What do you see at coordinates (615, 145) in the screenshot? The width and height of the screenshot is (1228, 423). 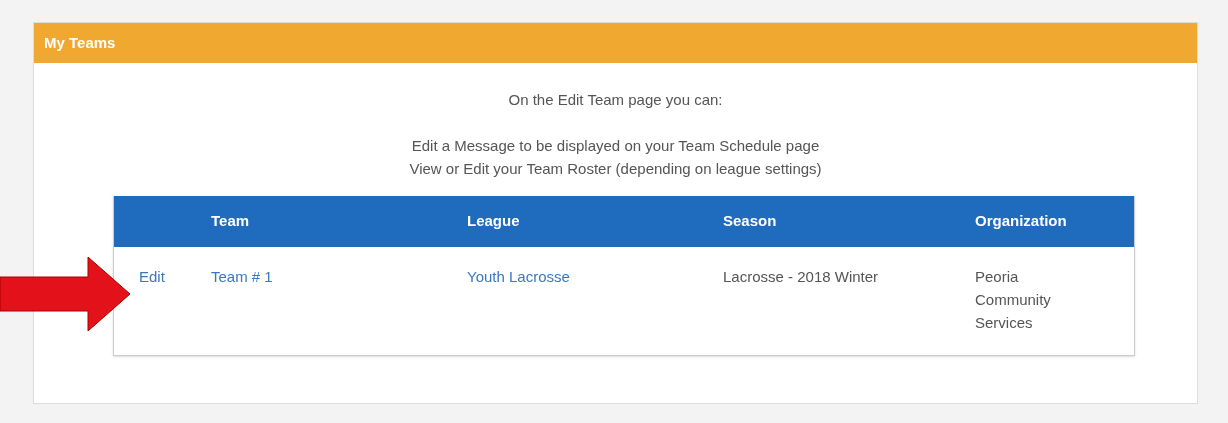 I see `intro-line: Edit a Message to be displayed on your Team Schedule page` at bounding box center [615, 145].